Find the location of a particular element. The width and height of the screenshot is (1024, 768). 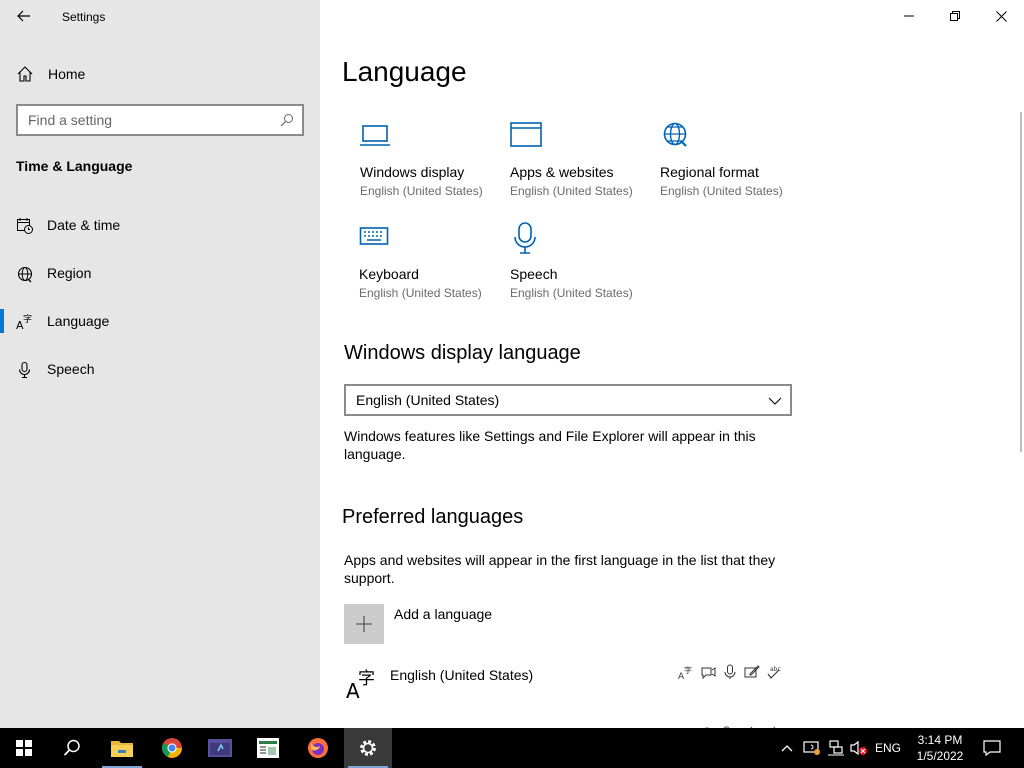

tray-volume-icon is located at coordinates (859, 748).